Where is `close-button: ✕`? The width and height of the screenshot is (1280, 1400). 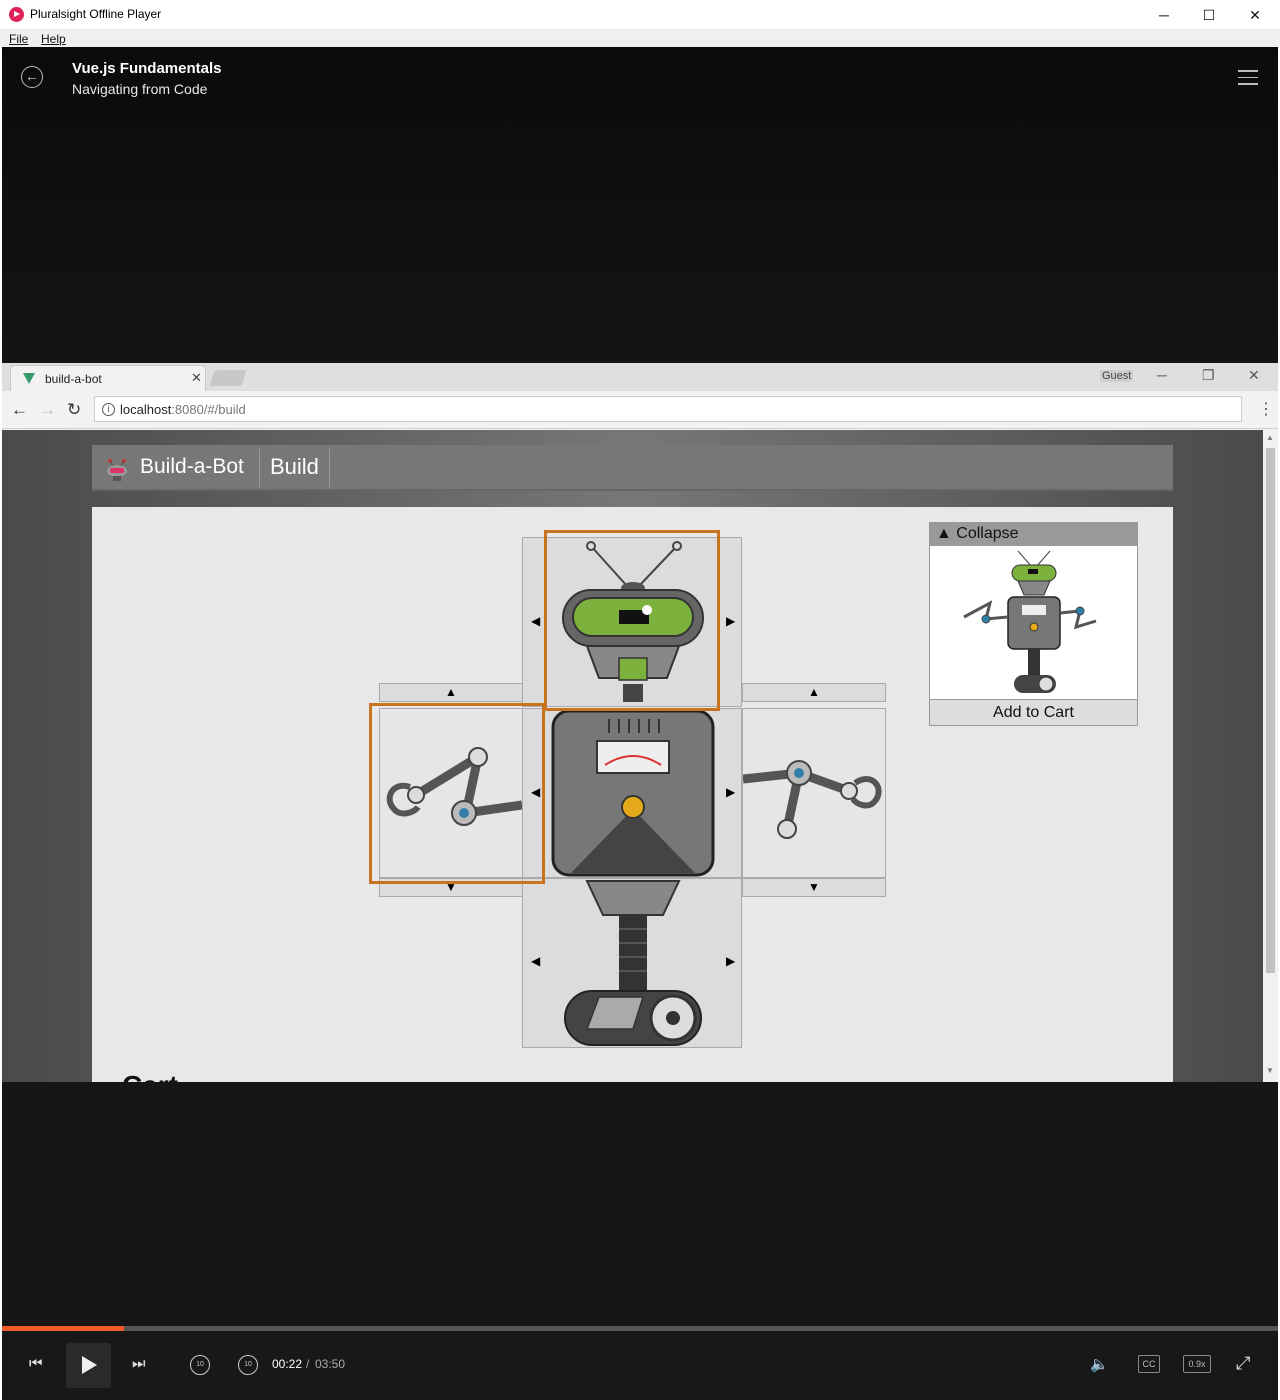 close-button: ✕ is located at coordinates (1255, 15).